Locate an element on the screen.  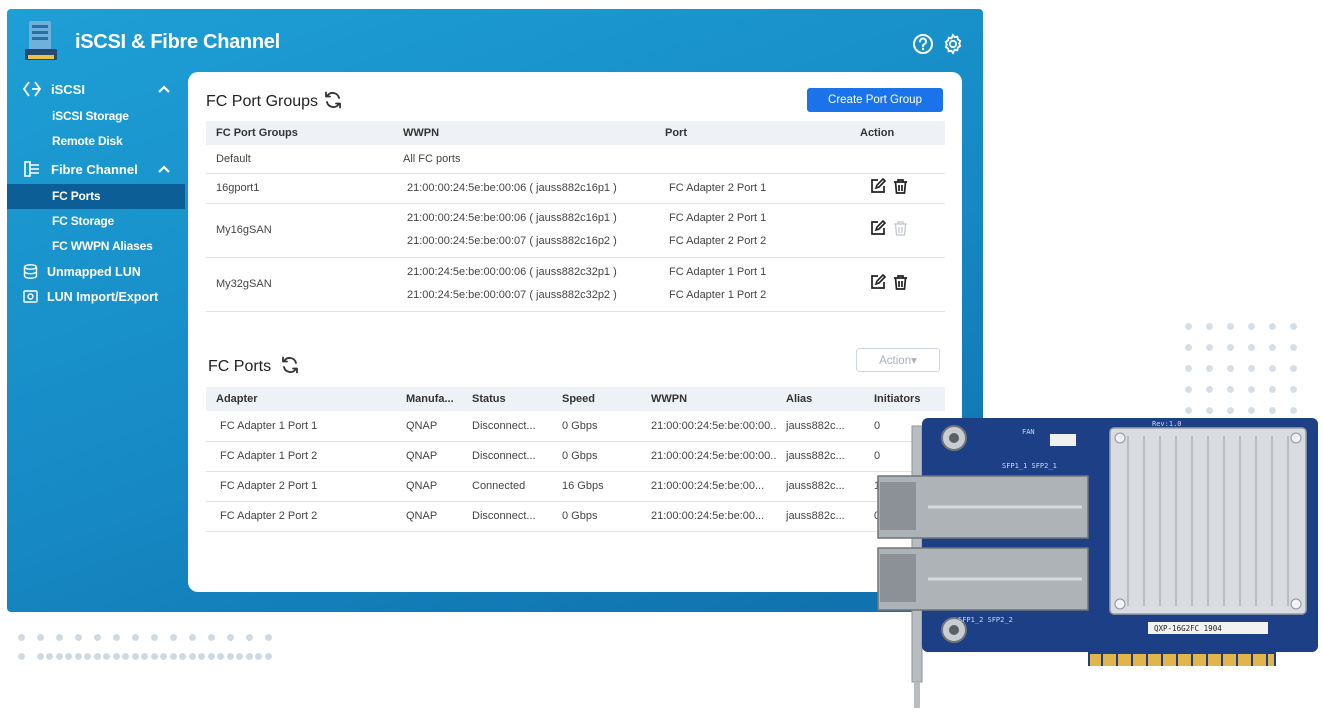
adapter-cell: FC Adapter 1 Port 1 is located at coordinates (301, 426).